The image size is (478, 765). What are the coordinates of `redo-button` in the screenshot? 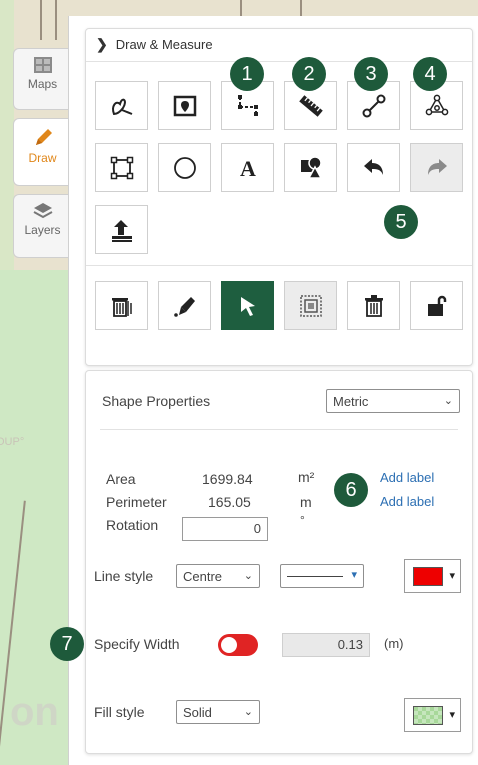 It's located at (436, 167).